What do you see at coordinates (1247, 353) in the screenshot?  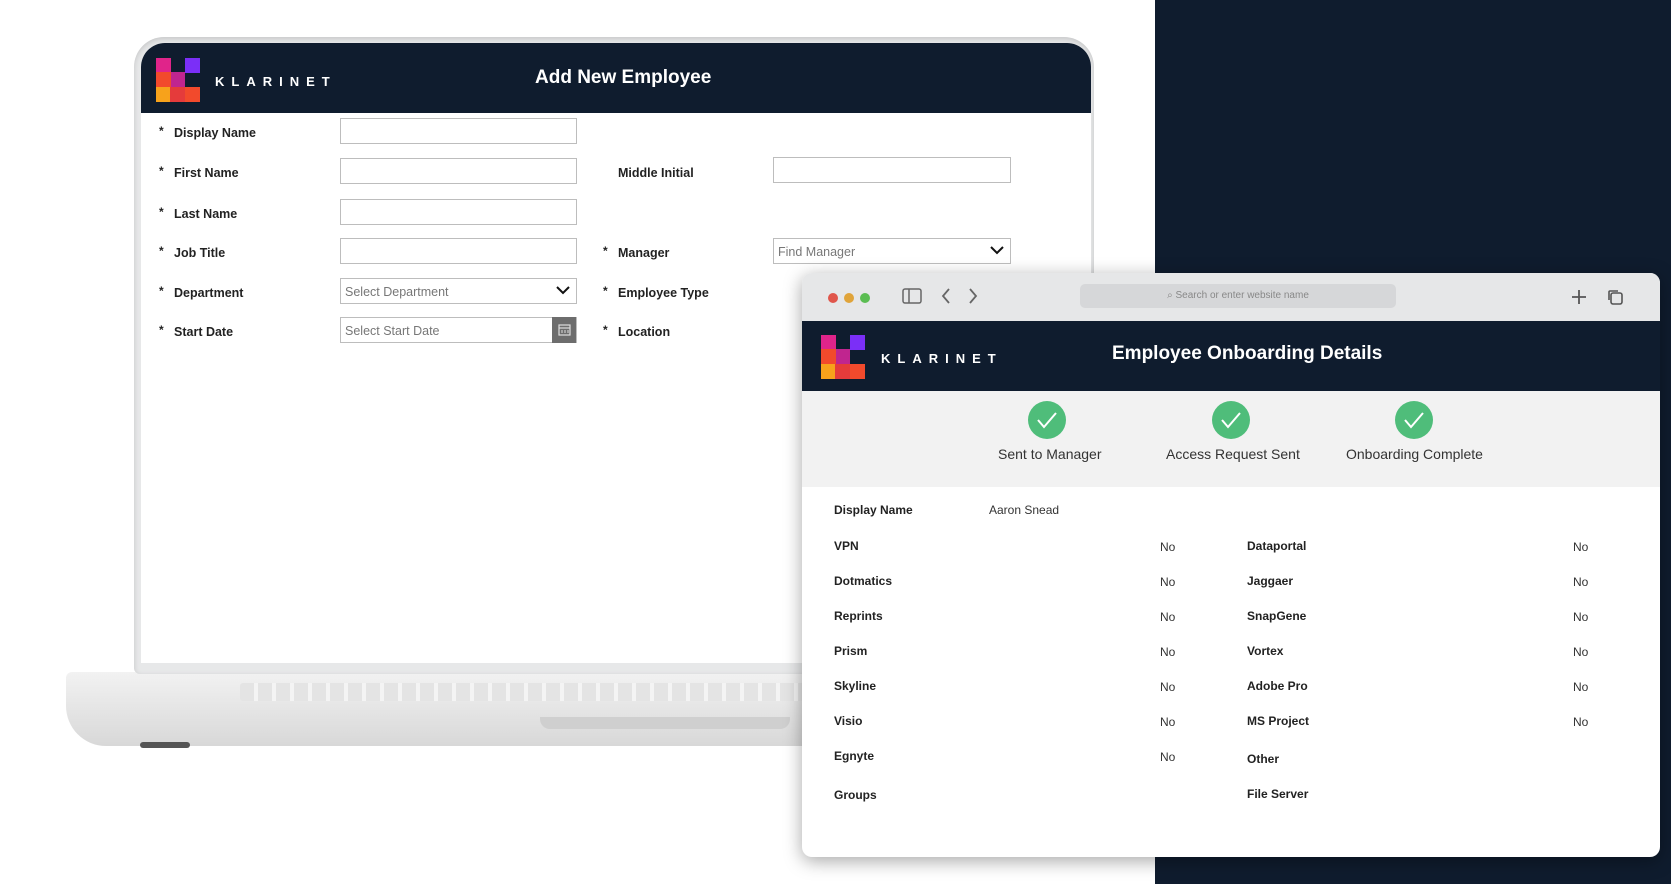 I see `onboarding-title: Employee Onboarding Details` at bounding box center [1247, 353].